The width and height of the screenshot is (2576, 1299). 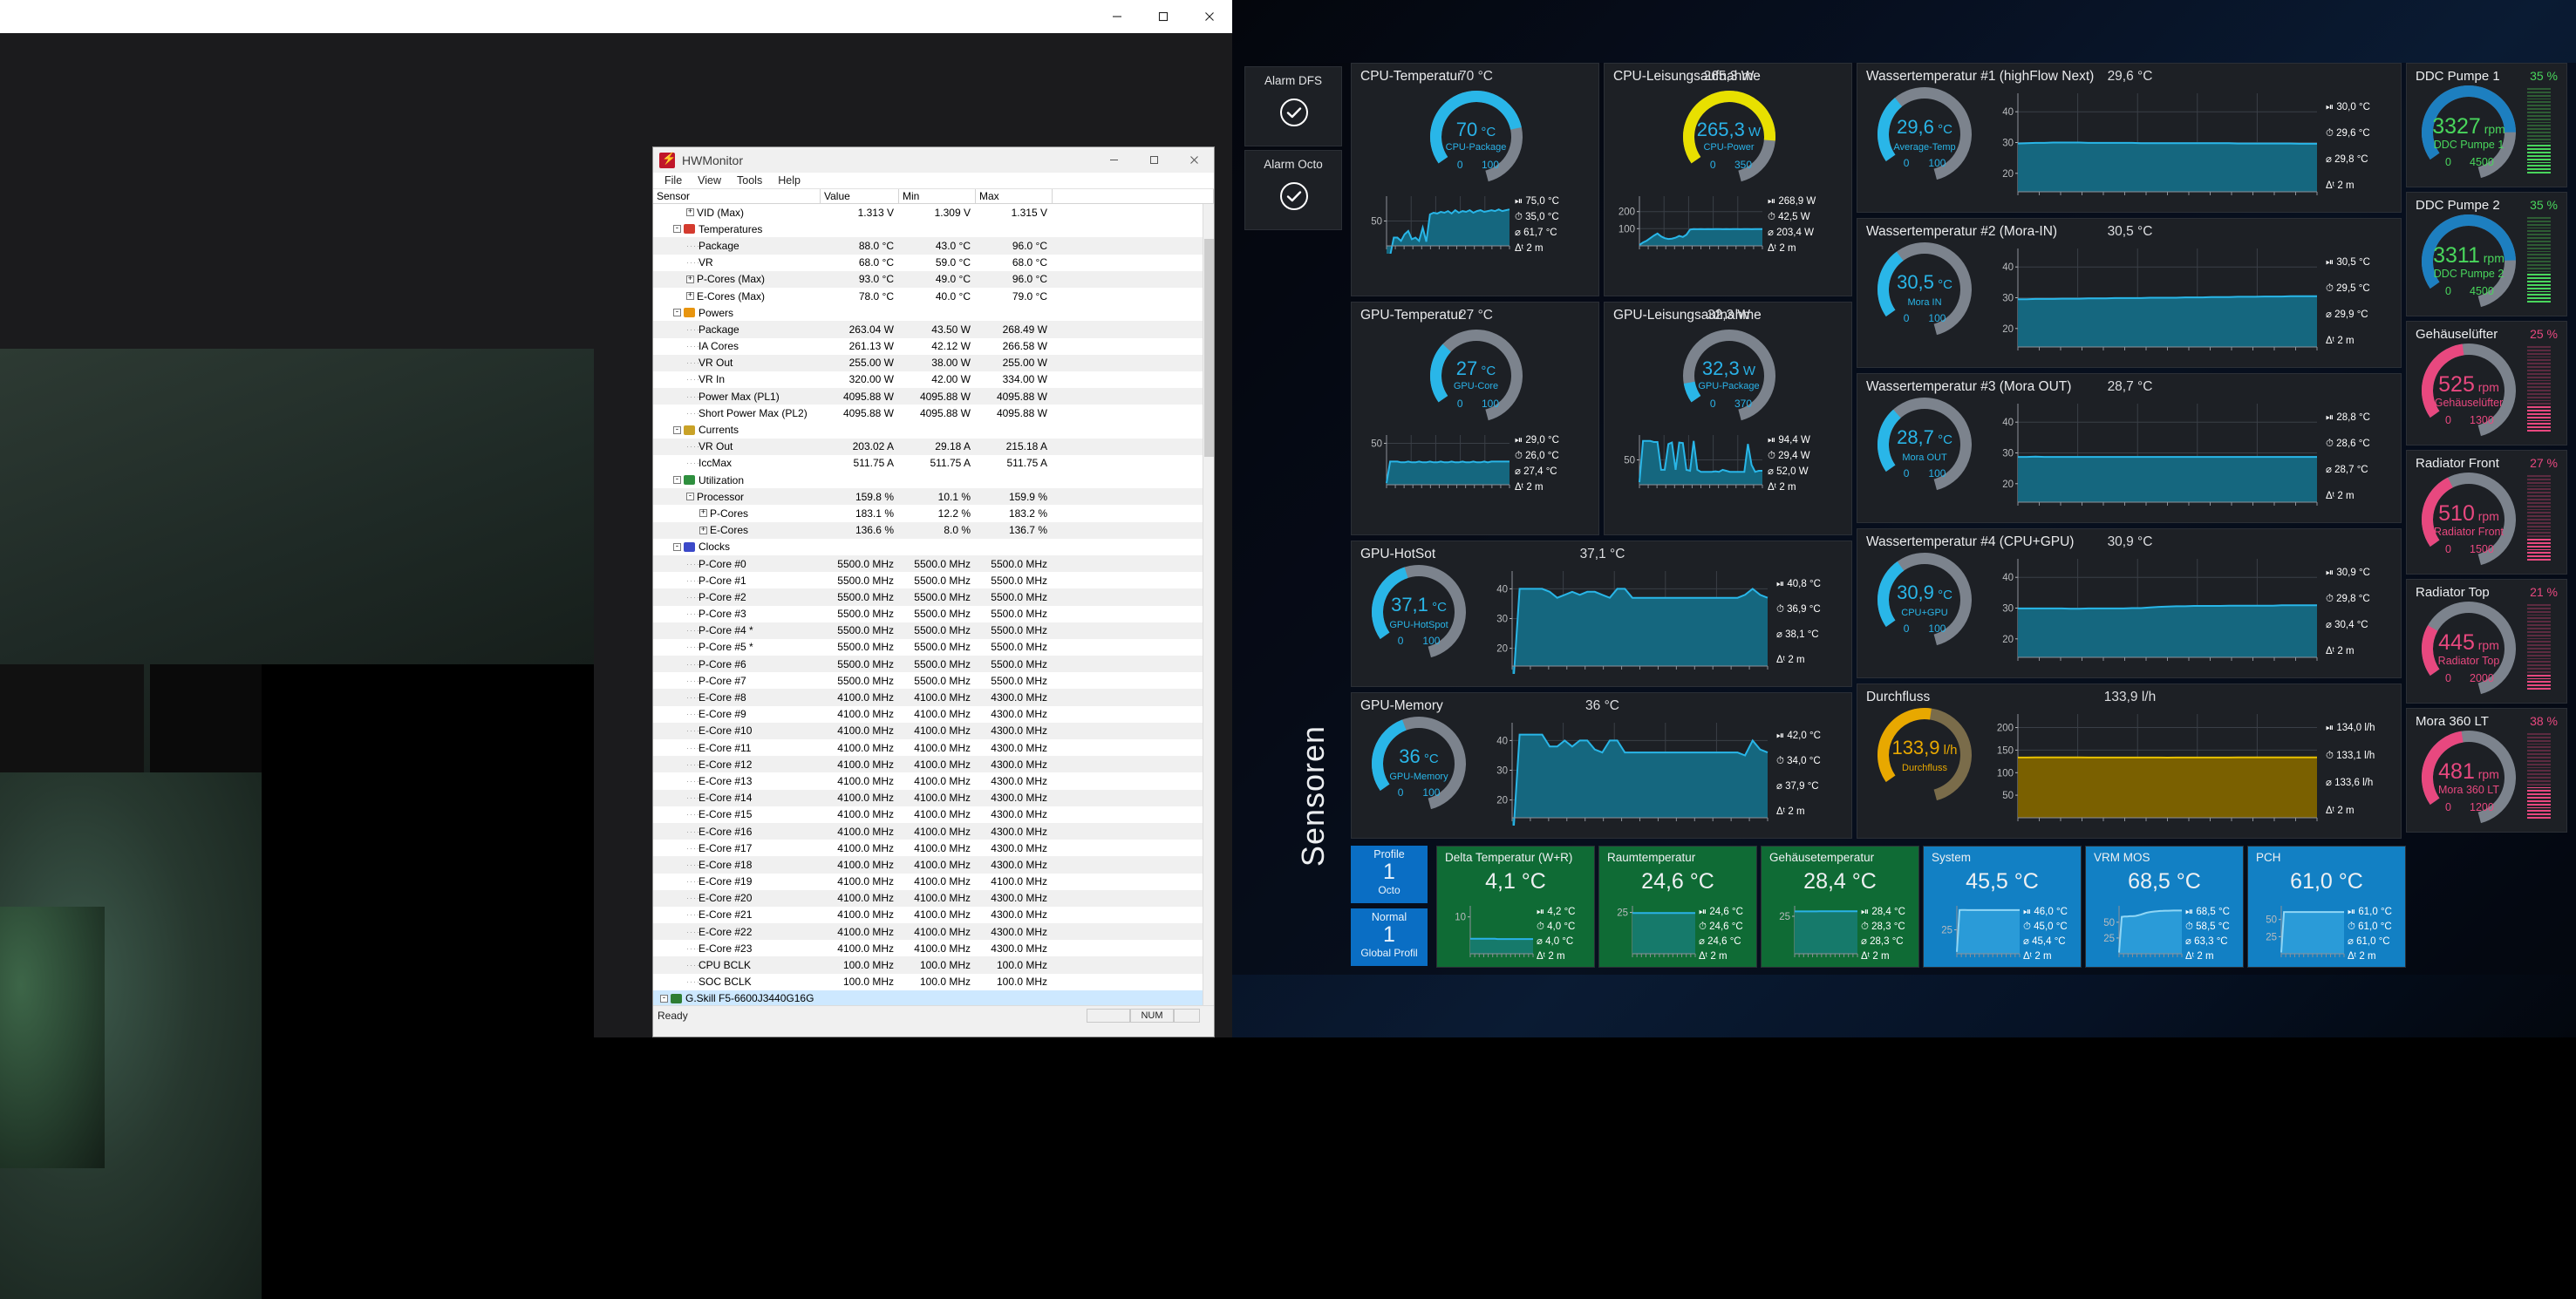 What do you see at coordinates (1194, 160) in the screenshot?
I see `hwmonitor-close-button` at bounding box center [1194, 160].